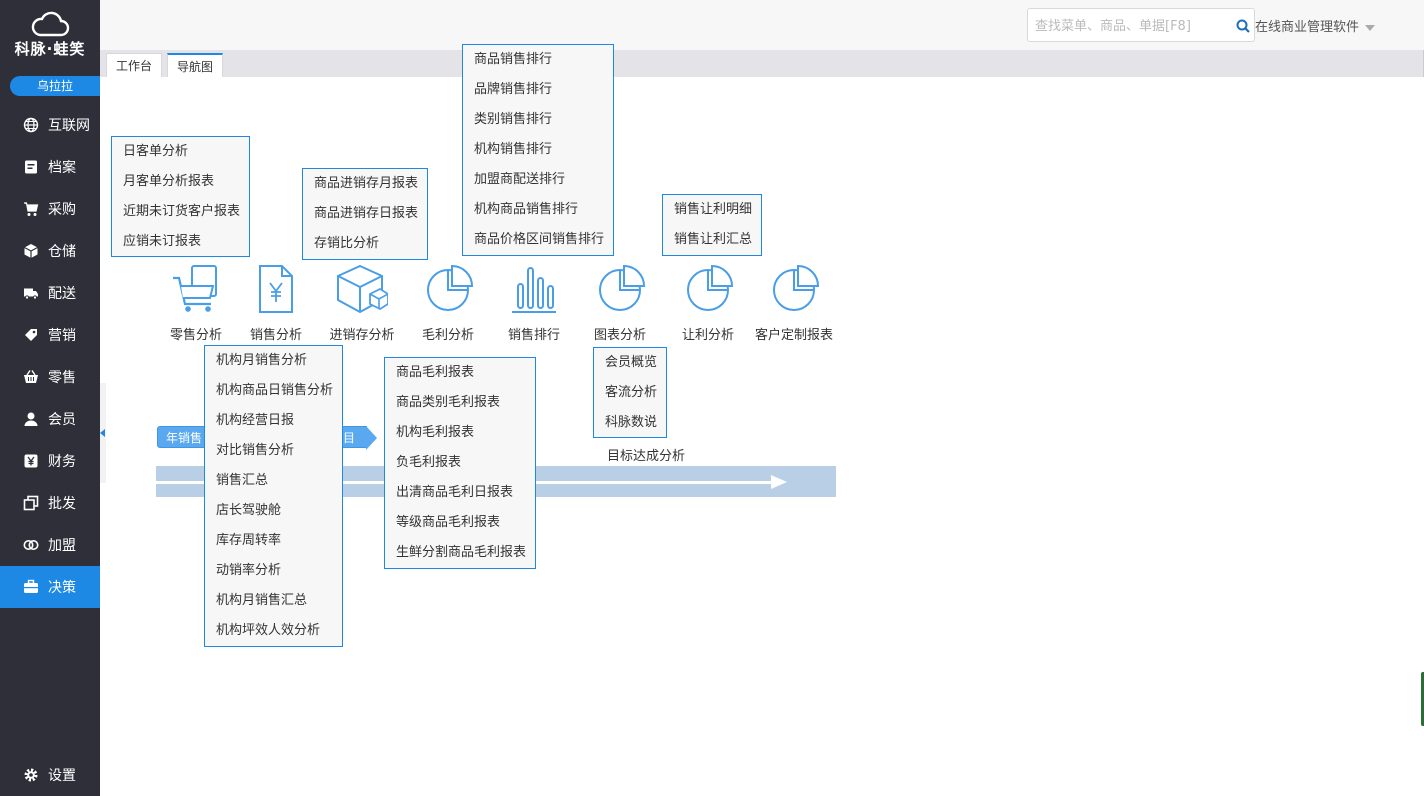  I want to click on sidebar-item-decision: 决策, so click(50, 587).